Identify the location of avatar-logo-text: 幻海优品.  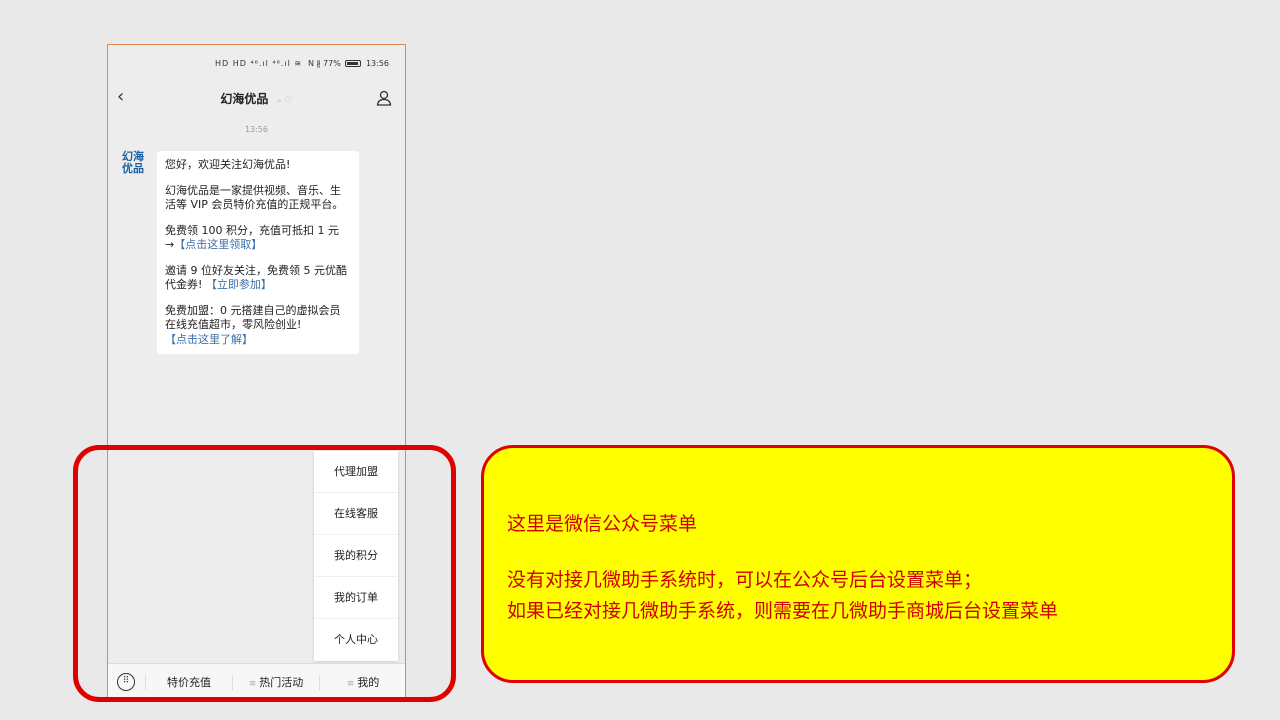
(133, 162).